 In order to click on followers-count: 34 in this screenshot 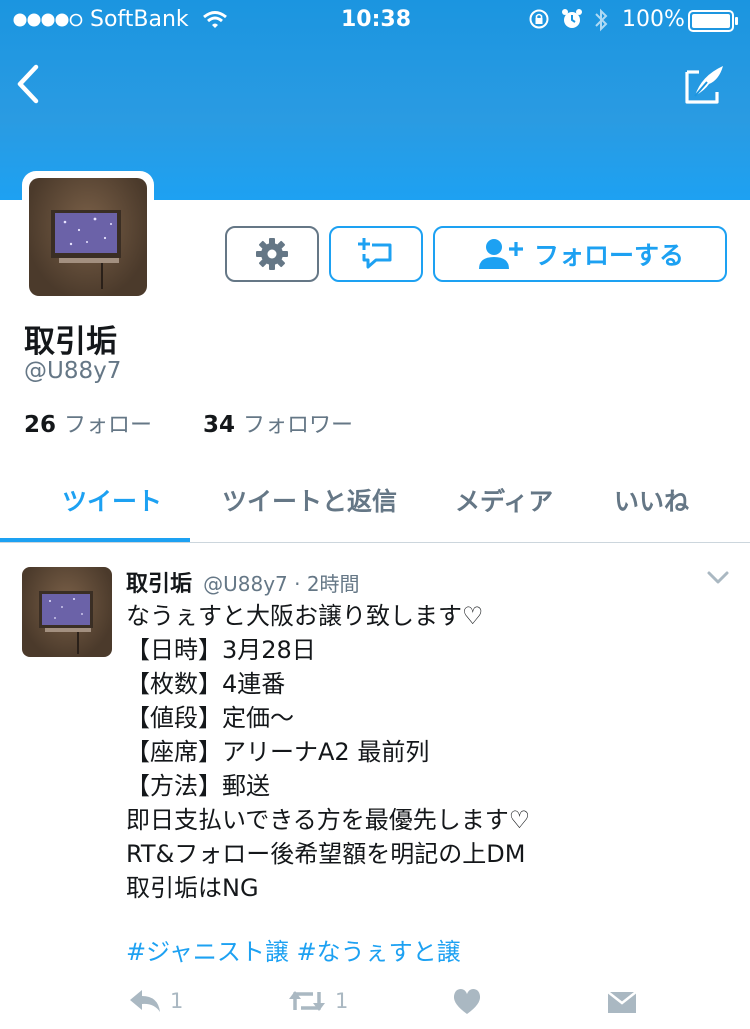, I will do `click(219, 425)`.